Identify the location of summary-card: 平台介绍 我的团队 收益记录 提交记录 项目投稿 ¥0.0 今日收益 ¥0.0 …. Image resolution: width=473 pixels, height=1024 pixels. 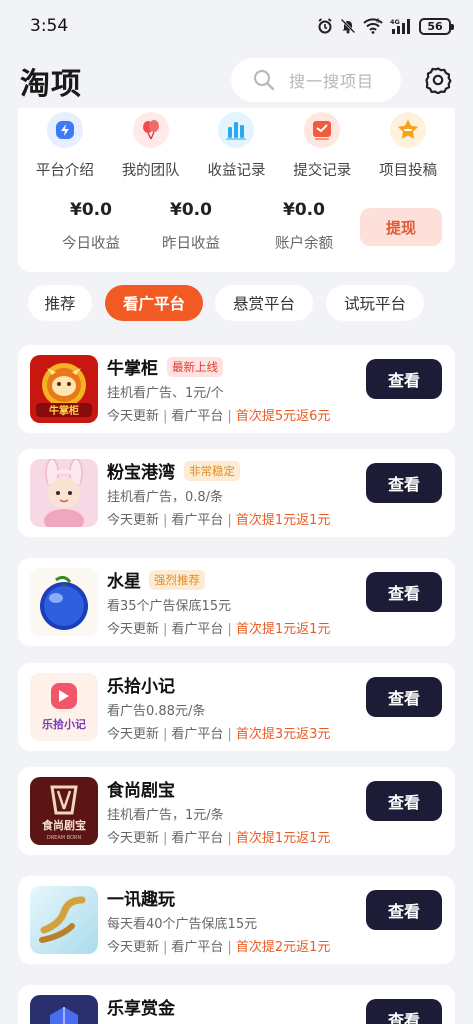
(236, 190).